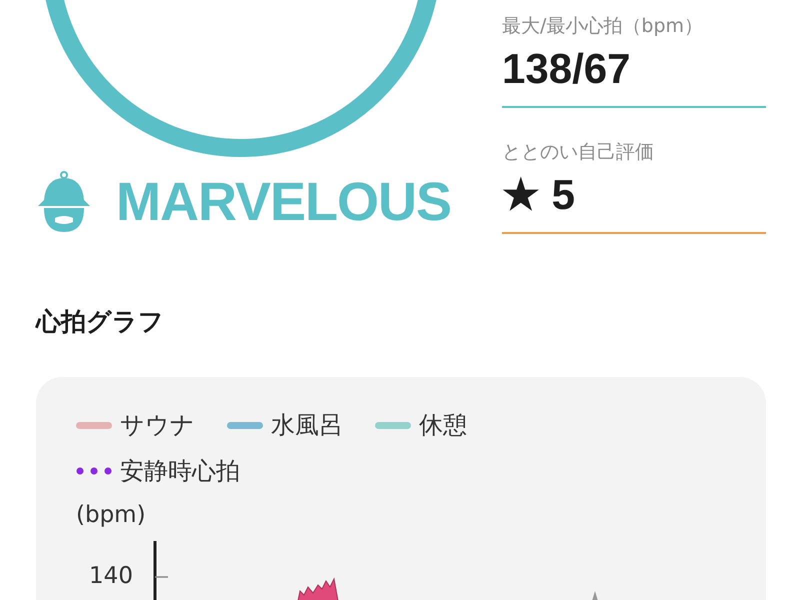  I want to click on stat-value: 138/67, so click(567, 69).